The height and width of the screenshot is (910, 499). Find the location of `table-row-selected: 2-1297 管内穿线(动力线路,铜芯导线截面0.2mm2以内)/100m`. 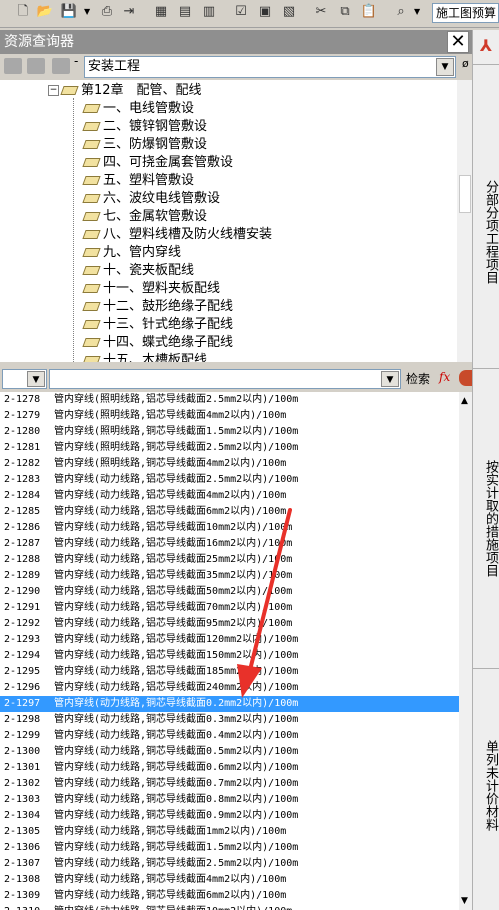

table-row-selected: 2-1297 管内穿线(动力线路,铜芯导线截面0.2mm2以内)/100m is located at coordinates (229, 704).